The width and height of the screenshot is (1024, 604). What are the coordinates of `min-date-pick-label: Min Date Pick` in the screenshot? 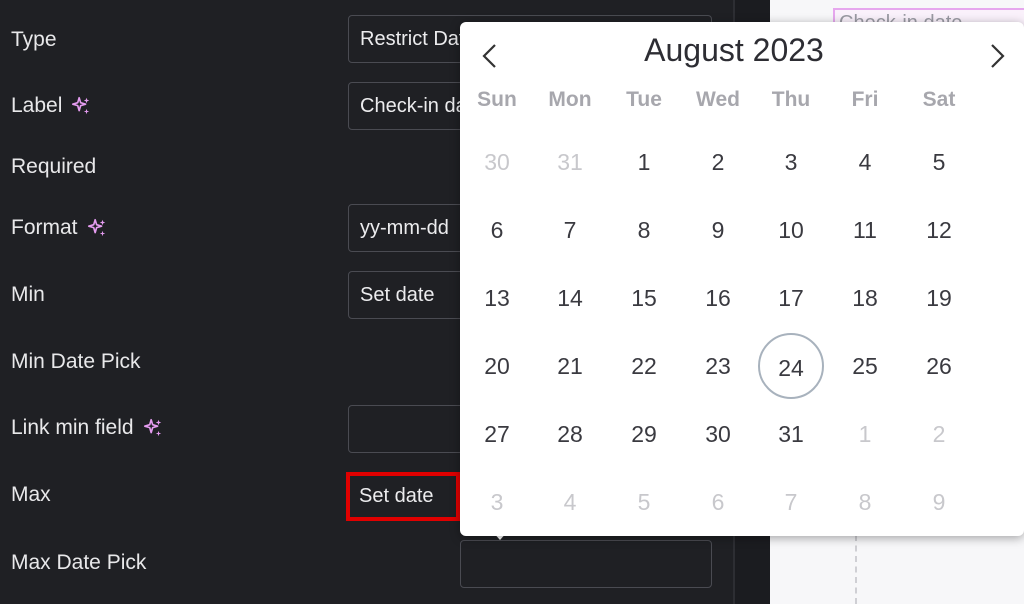 It's located at (76, 362).